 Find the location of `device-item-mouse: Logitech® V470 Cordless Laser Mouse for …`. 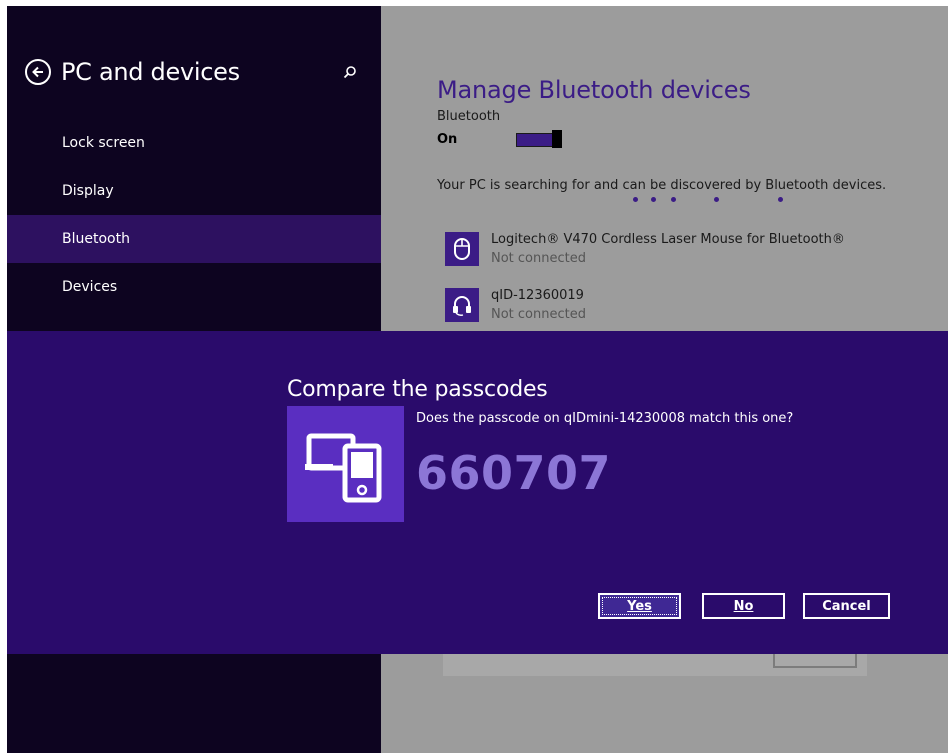

device-item-mouse: Logitech® V470 Cordless Laser Mouse for … is located at coordinates (645, 249).